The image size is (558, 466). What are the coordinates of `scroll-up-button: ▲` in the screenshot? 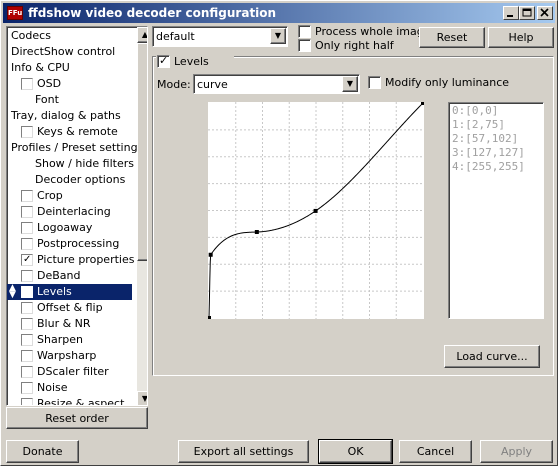 It's located at (142, 35).